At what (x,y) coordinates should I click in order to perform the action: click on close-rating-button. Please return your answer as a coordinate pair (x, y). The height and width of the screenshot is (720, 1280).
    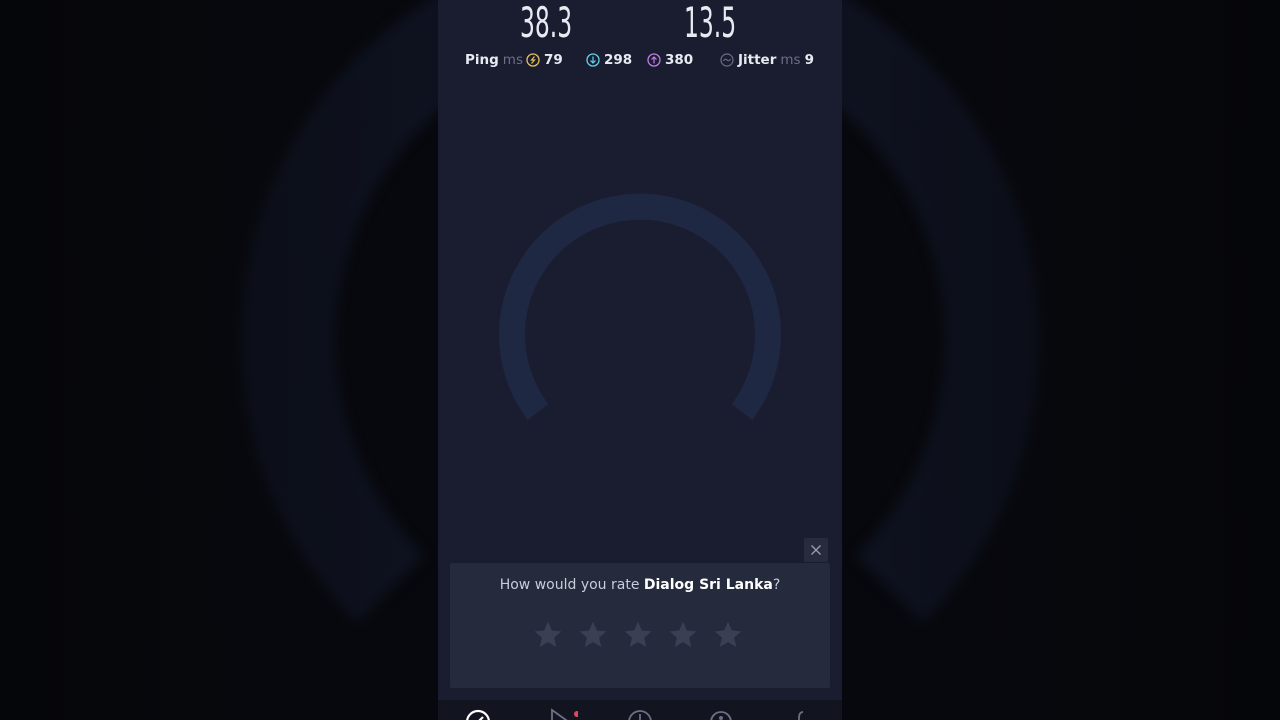
    Looking at the image, I should click on (816, 550).